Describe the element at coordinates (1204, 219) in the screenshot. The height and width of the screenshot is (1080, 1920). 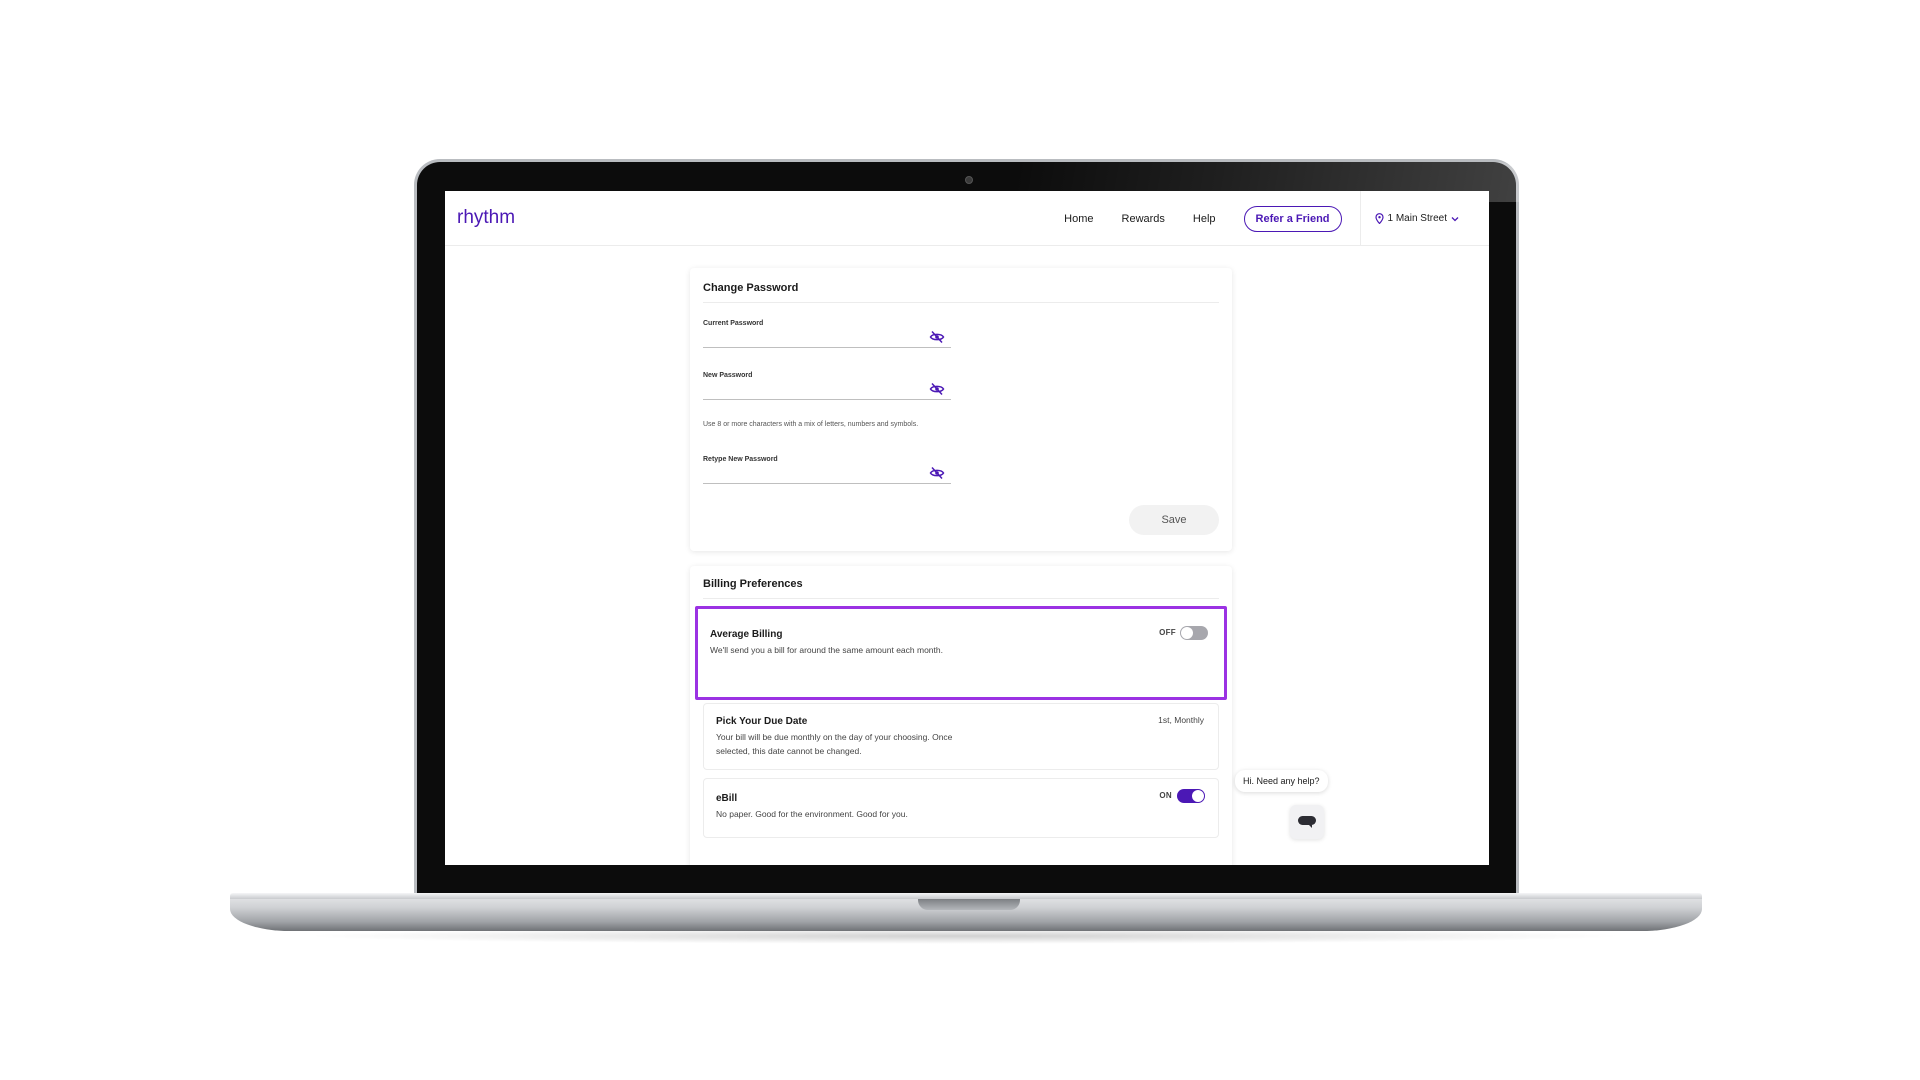
I see `nav-help: Help` at that location.